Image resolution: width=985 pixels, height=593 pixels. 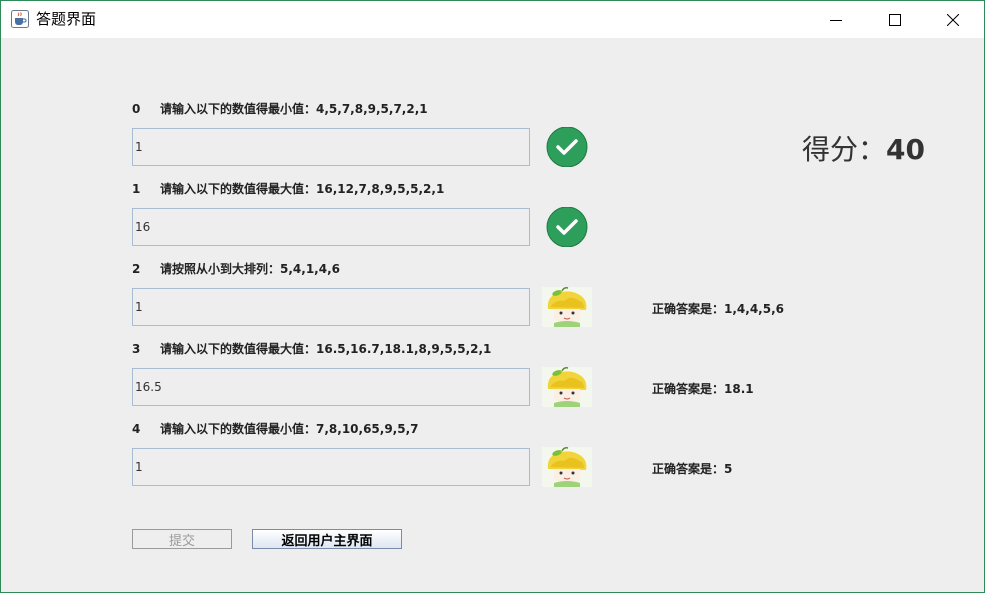 I want to click on question-number: 4, so click(x=136, y=429).